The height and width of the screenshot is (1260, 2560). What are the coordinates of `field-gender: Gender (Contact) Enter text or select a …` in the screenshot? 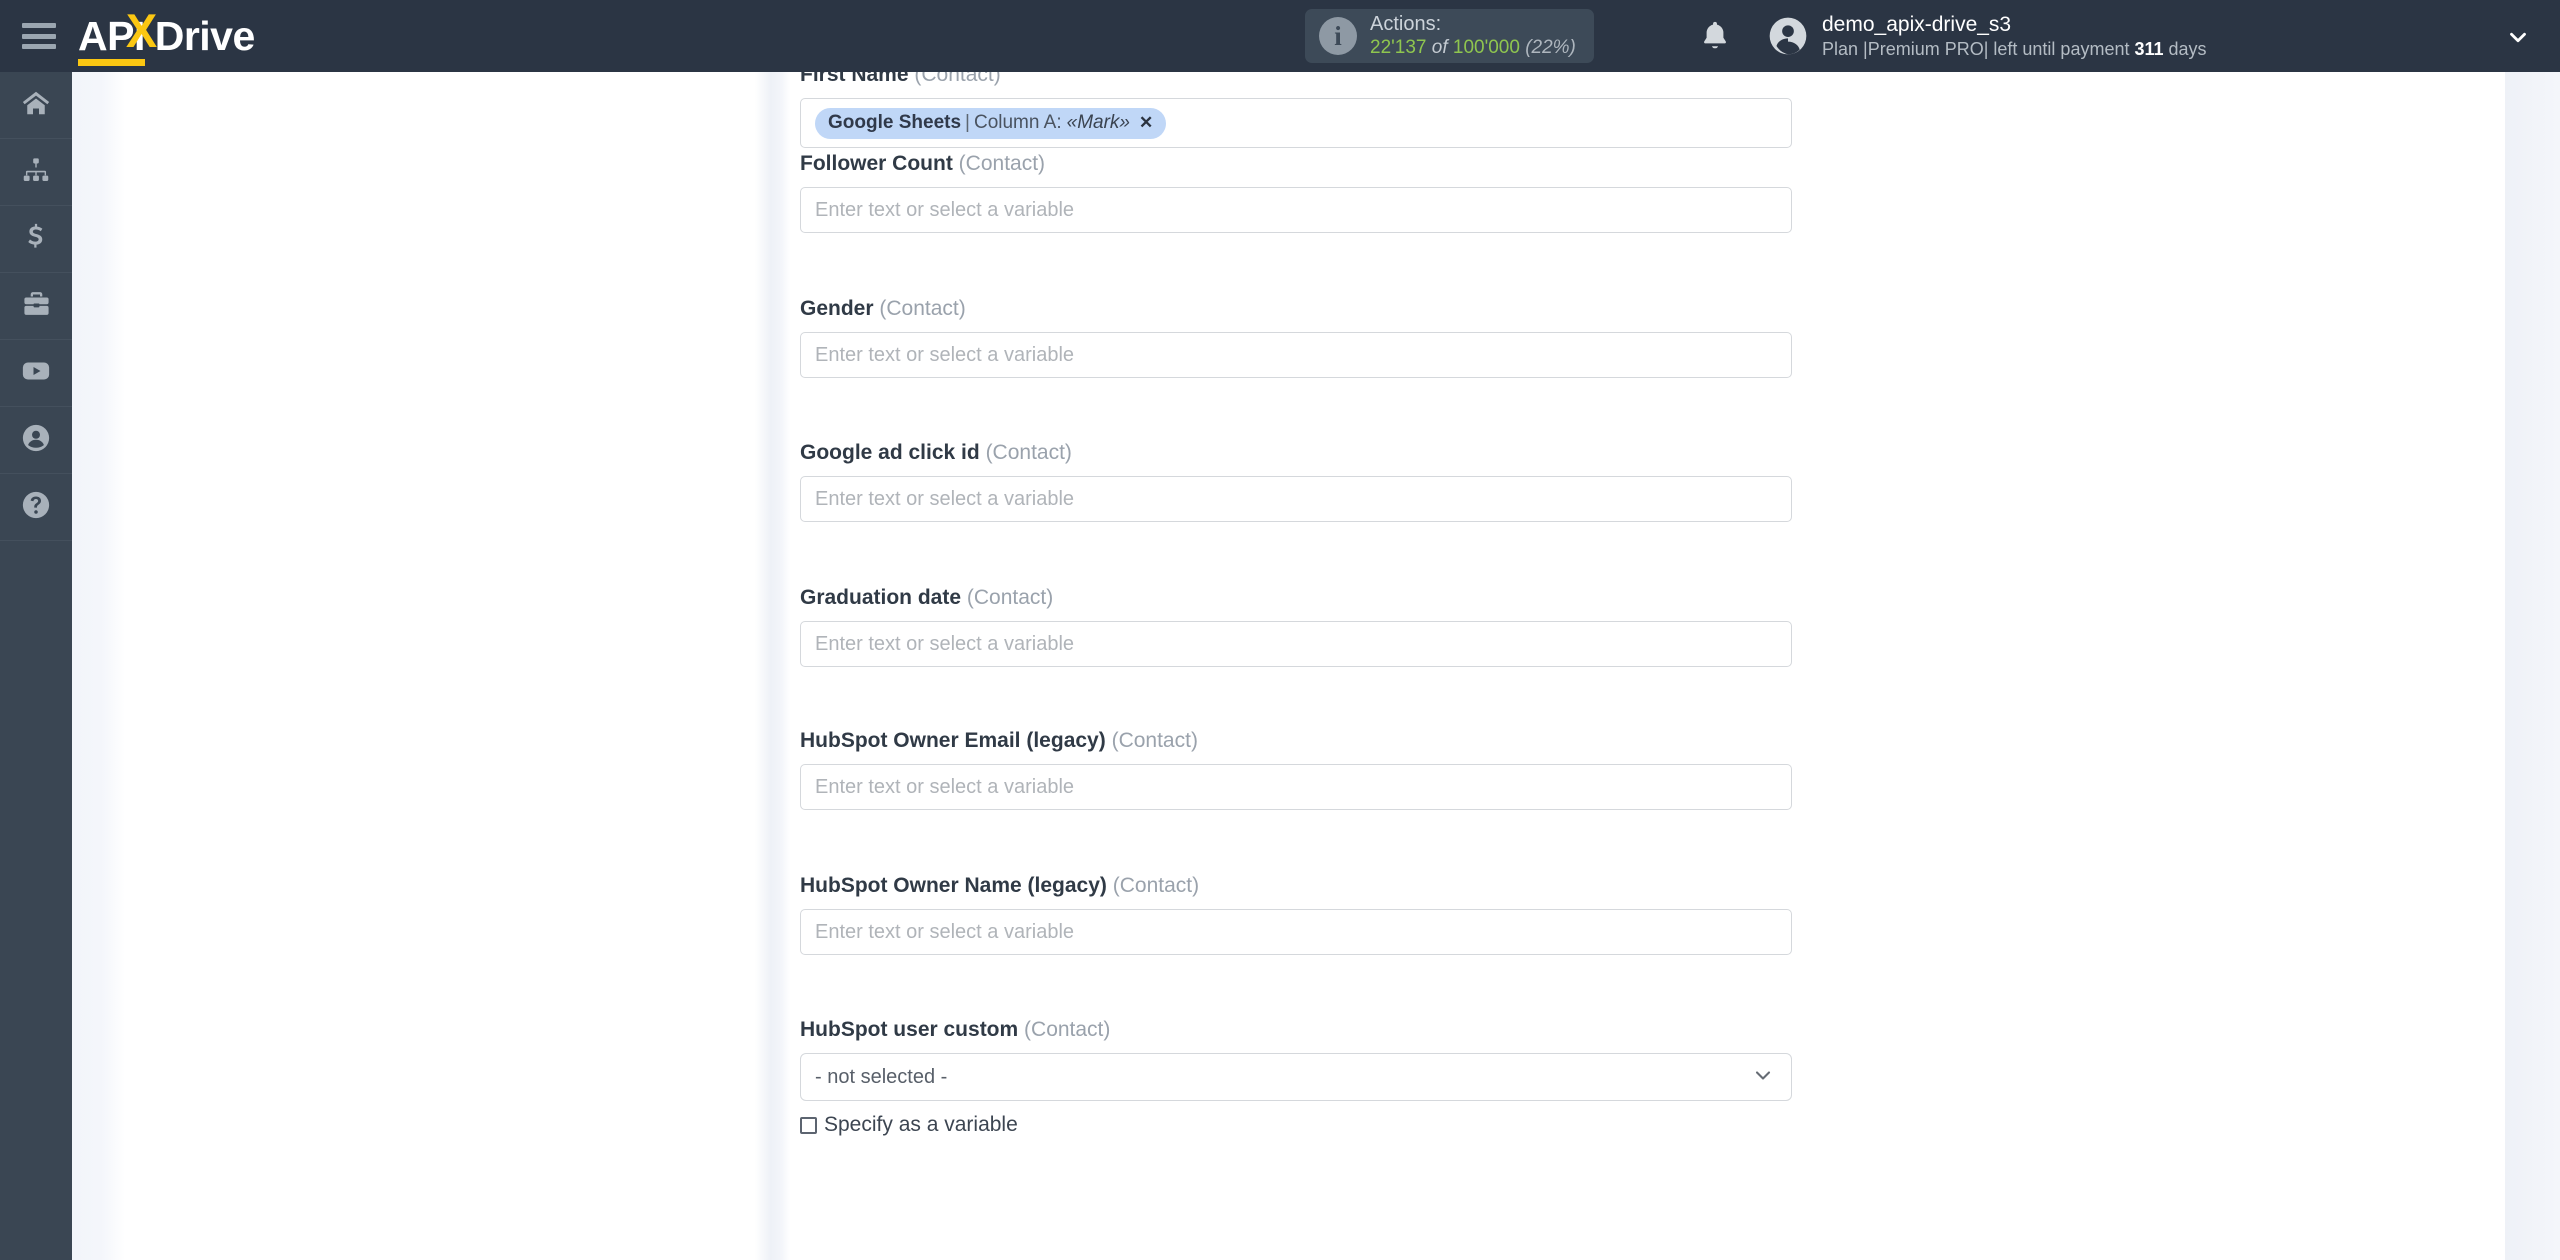 It's located at (1296, 338).